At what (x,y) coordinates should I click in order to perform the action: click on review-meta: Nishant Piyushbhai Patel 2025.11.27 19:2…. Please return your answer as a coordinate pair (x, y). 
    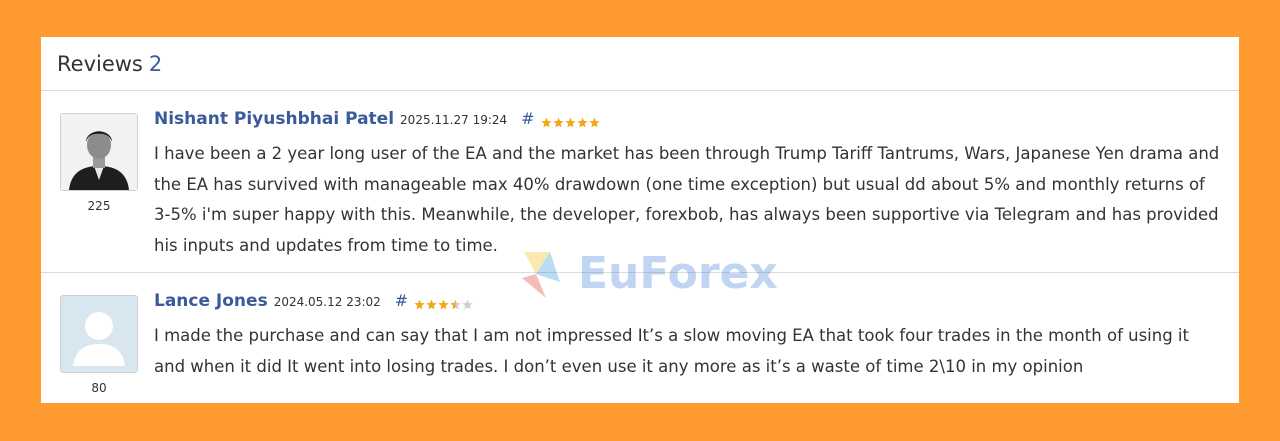
    Looking at the image, I should click on (689, 122).